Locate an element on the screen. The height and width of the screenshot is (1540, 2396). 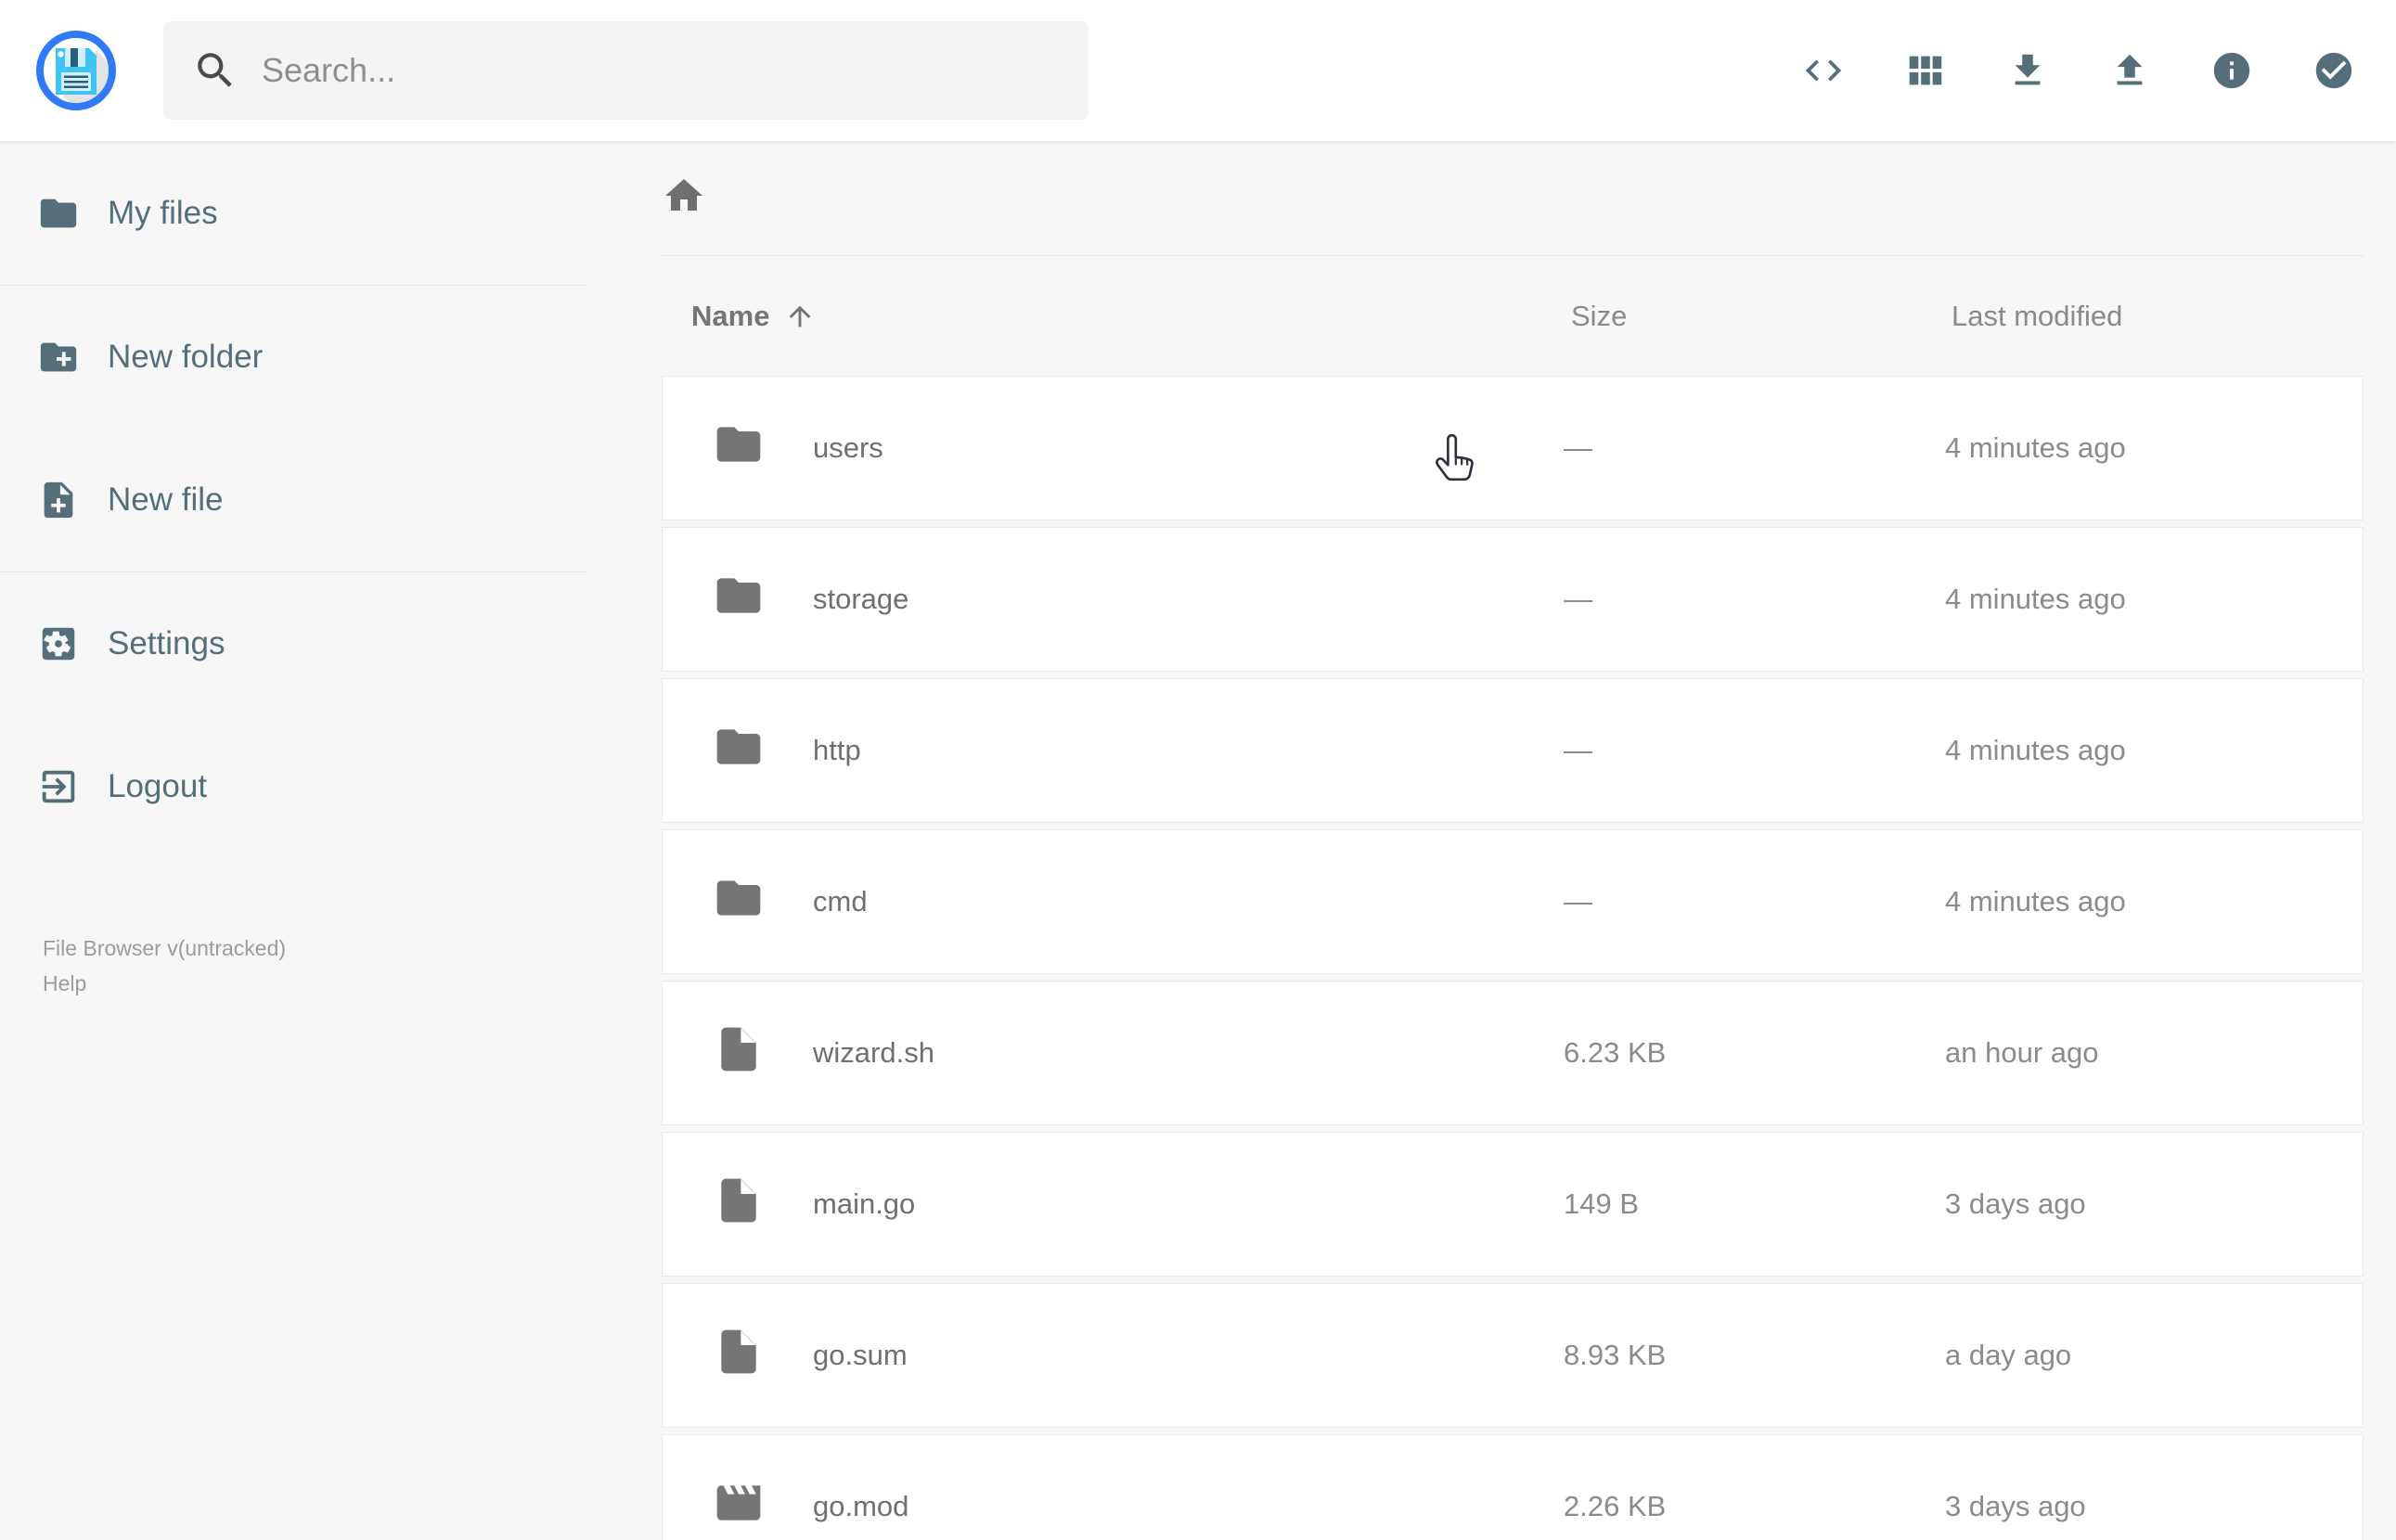
sidebar-item-new-file: New file is located at coordinates (293, 500).